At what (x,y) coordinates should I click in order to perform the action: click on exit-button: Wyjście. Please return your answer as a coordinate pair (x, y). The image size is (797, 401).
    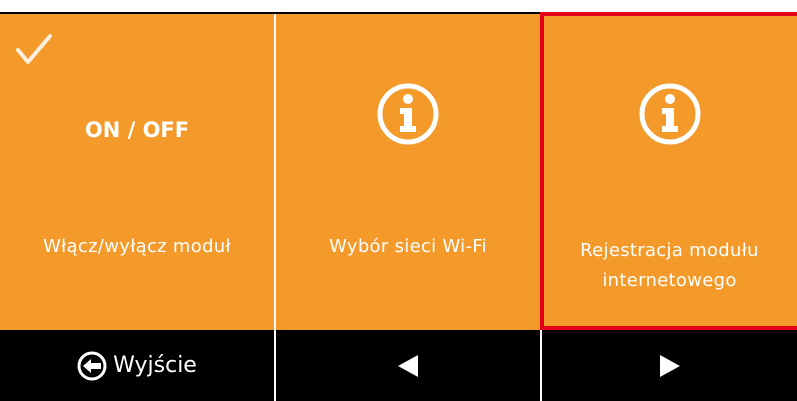
    Looking at the image, I should click on (137, 365).